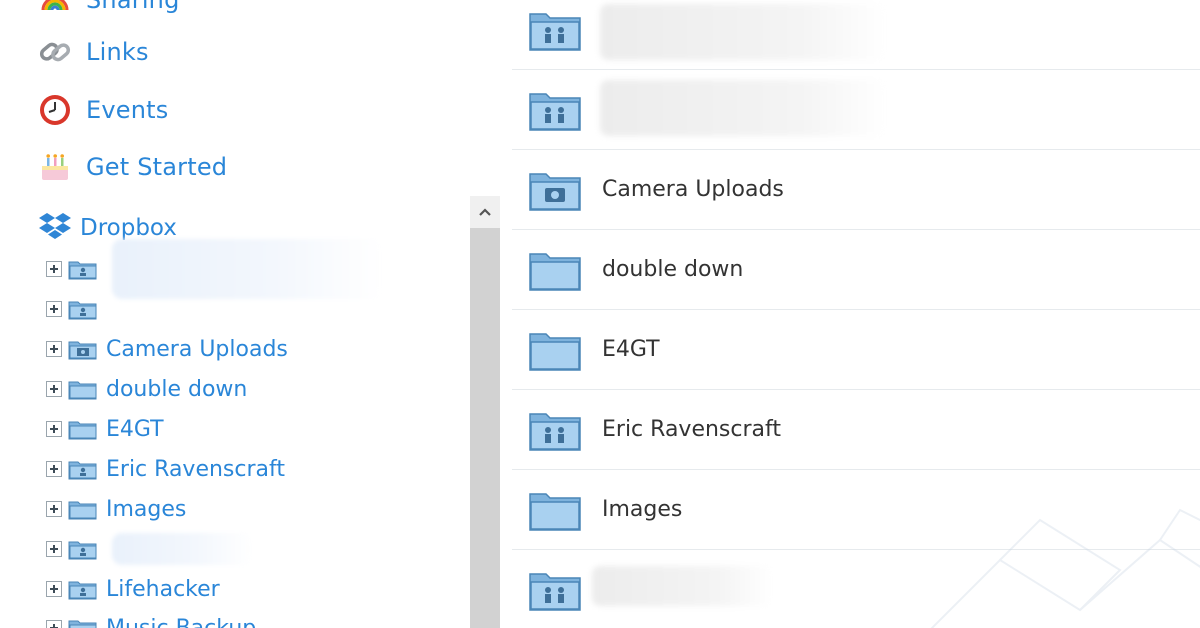 Image resolution: width=1200 pixels, height=628 pixels. Describe the element at coordinates (673, 269) in the screenshot. I see `file-name: double down` at that location.